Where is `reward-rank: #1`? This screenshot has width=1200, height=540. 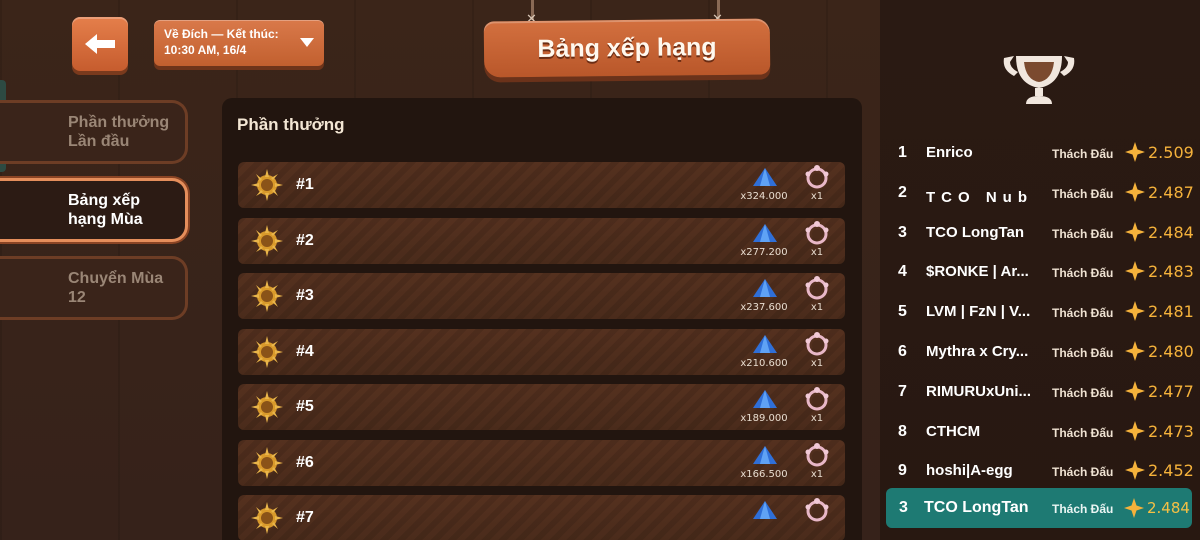
reward-rank: #1 is located at coordinates (305, 184).